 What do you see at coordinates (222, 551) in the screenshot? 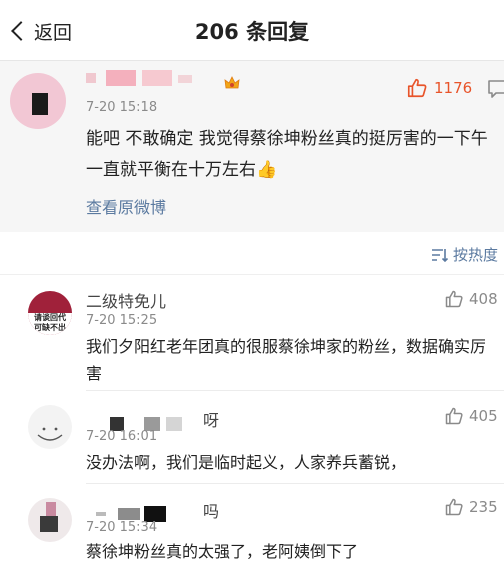
I see `comment-text: 蔡徐坤粉丝真的太强了，老阿姨倒下了` at bounding box center [222, 551].